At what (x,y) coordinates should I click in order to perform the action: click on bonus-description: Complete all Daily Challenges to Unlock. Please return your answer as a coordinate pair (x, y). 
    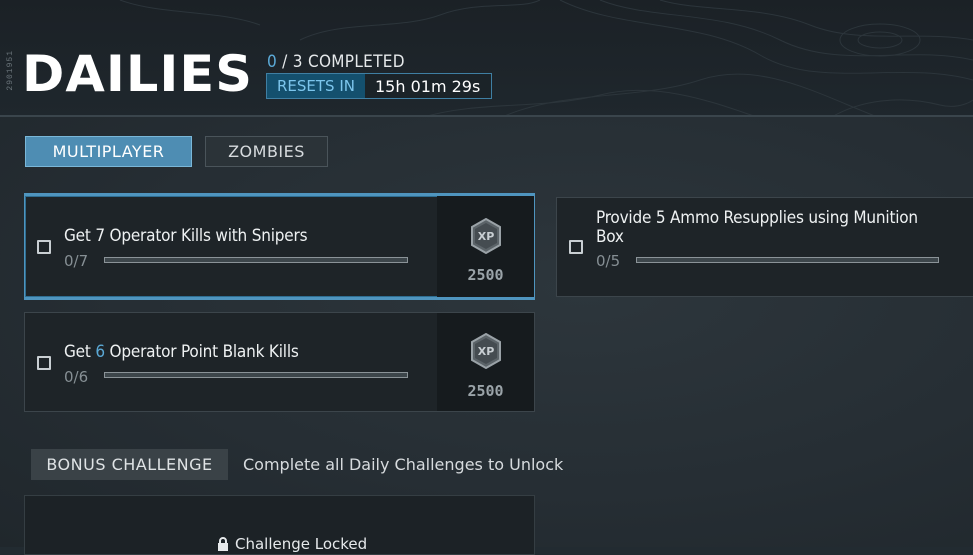
    Looking at the image, I should click on (403, 464).